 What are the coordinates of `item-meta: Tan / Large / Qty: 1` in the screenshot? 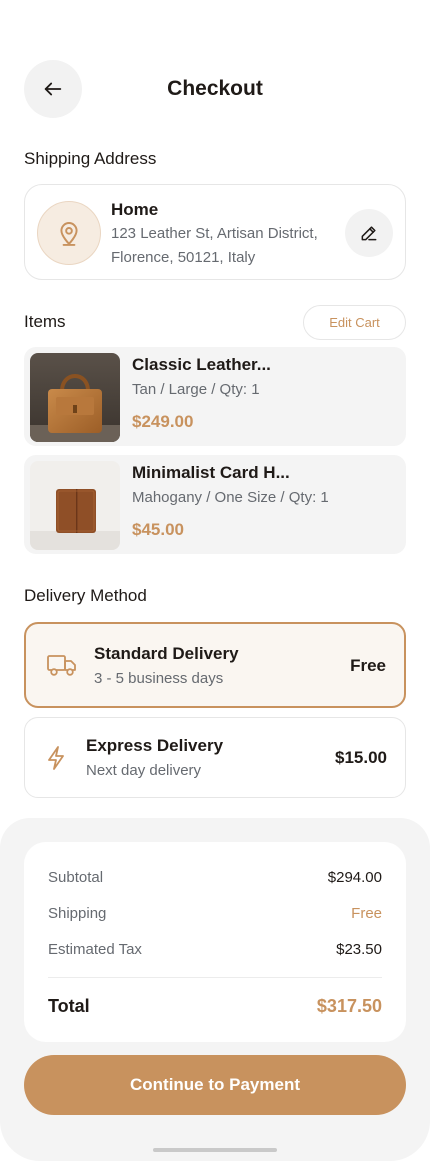 It's located at (196, 389).